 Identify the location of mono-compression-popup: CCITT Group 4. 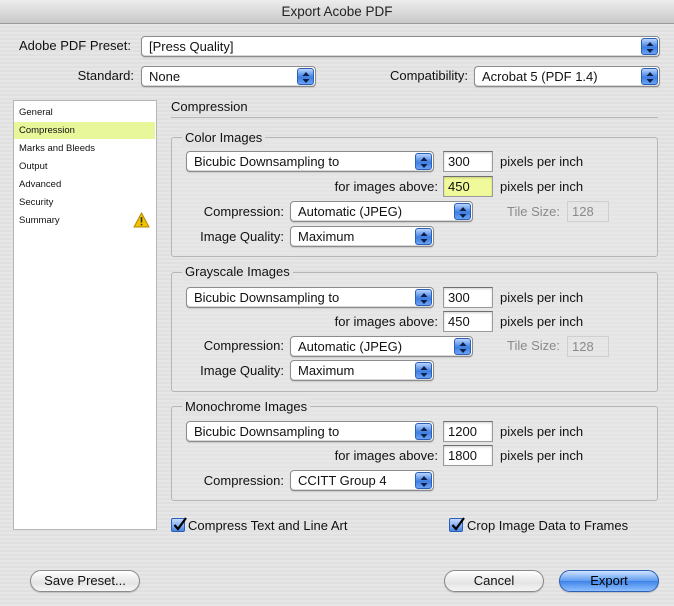
(362, 480).